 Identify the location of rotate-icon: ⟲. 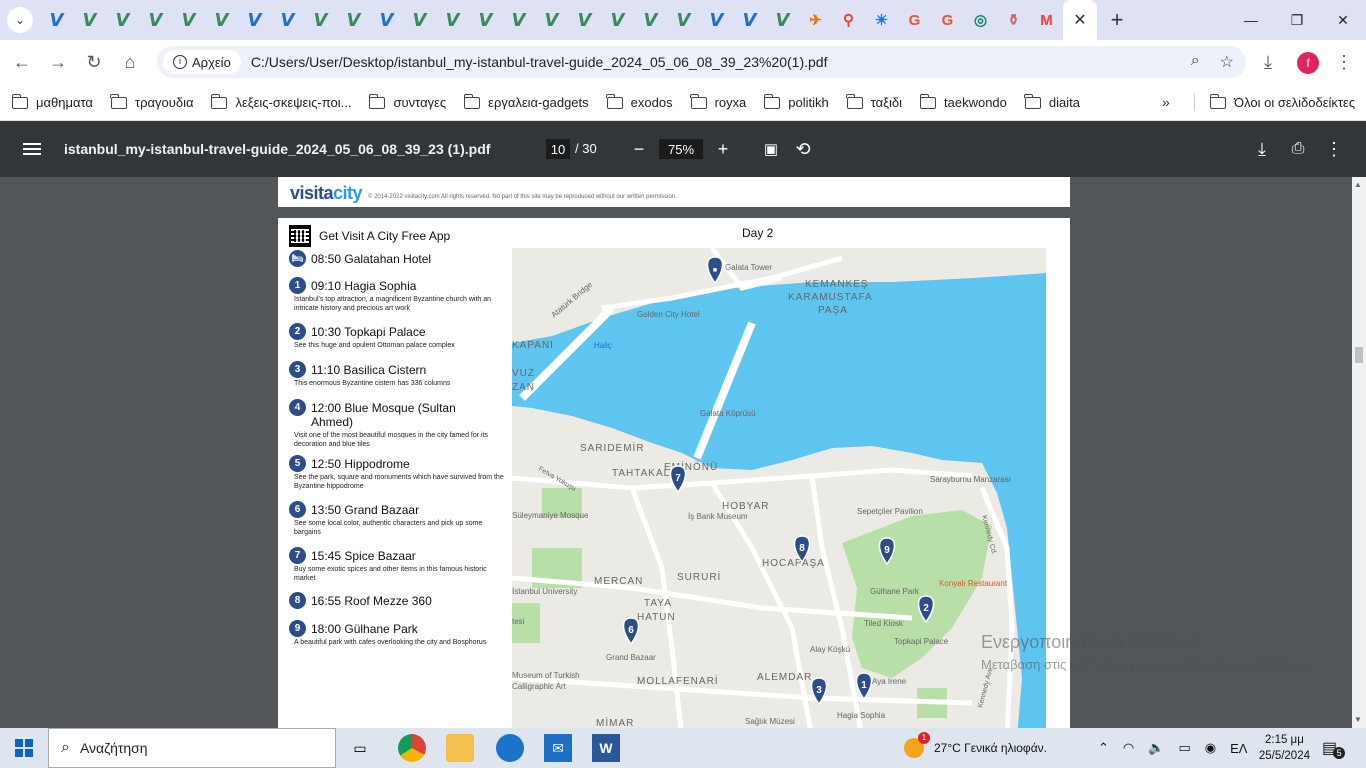
(803, 149).